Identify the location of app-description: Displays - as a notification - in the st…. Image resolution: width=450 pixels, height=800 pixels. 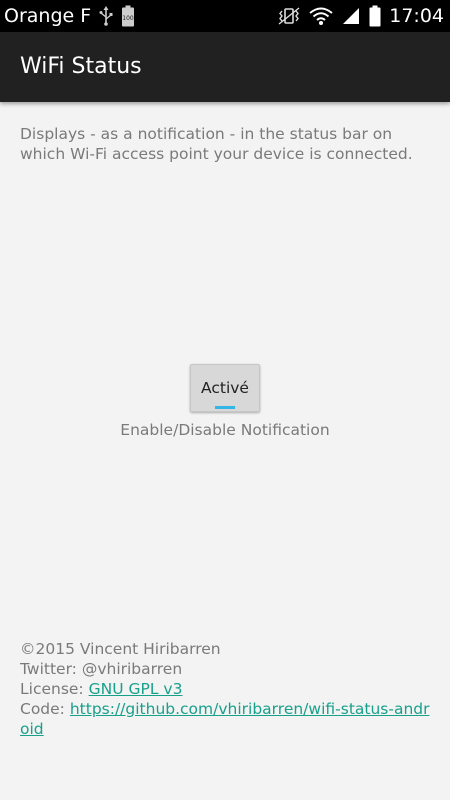
(216, 144).